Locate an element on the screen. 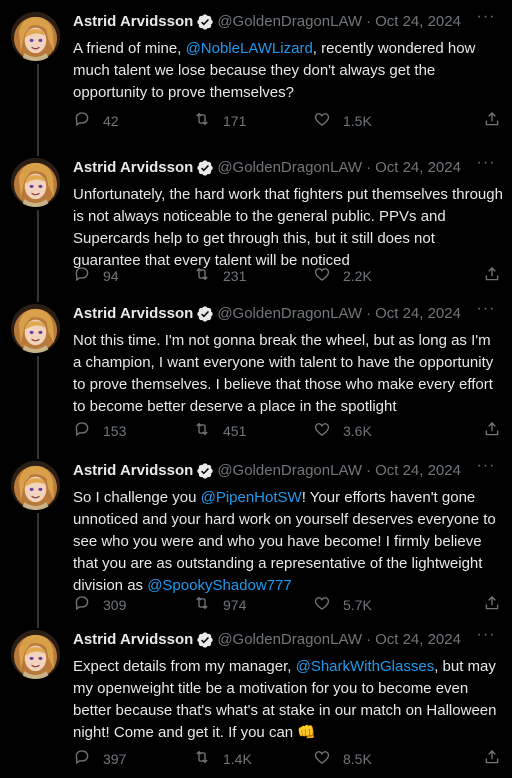 The width and height of the screenshot is (512, 778). action-bar: 309 974 5.7K is located at coordinates (288, 604).